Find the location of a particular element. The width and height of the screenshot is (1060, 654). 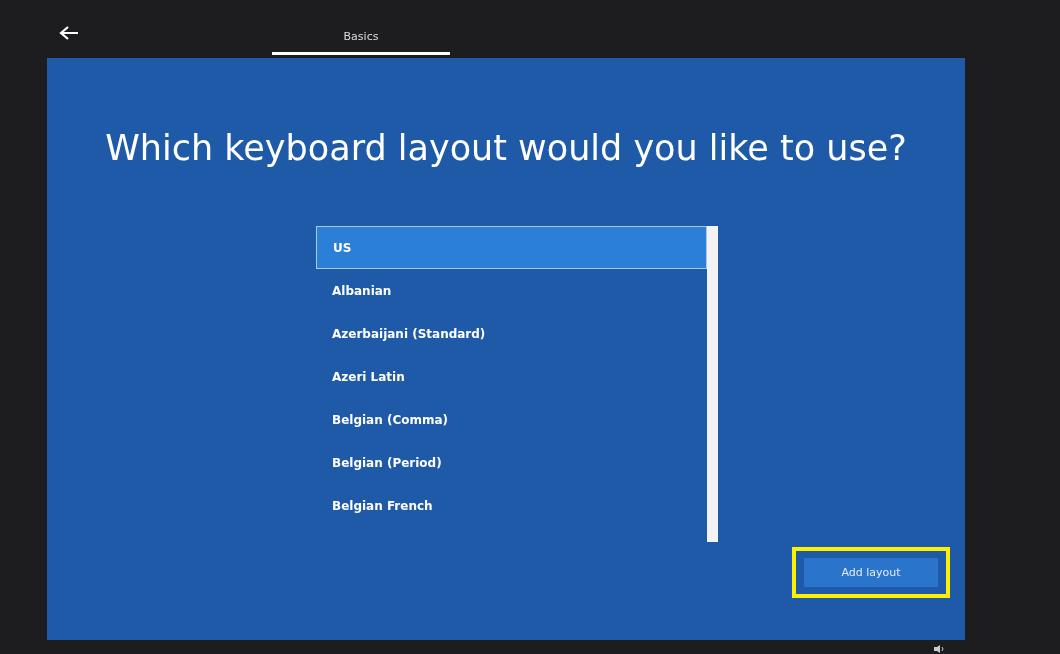

speaker-icon is located at coordinates (939, 649).